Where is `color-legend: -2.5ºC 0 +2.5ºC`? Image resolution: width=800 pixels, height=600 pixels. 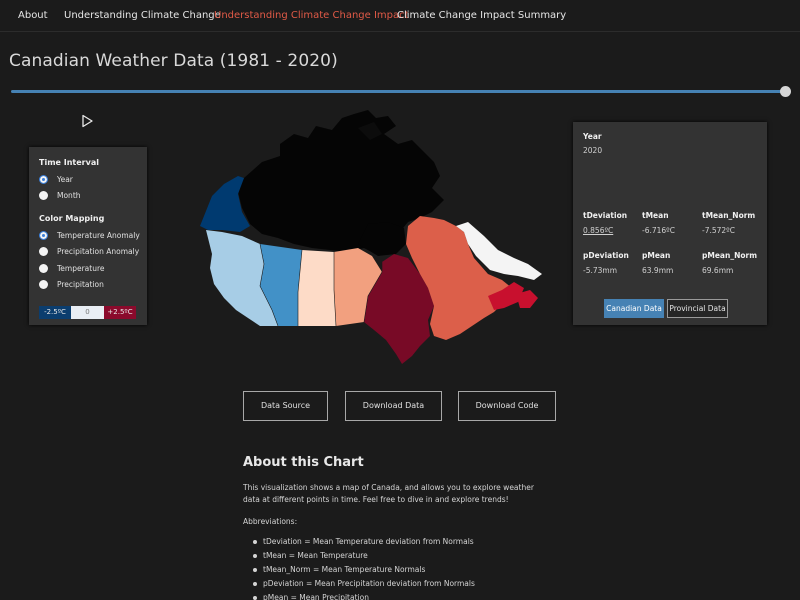
color-legend: -2.5ºC 0 +2.5ºC is located at coordinates (87, 312).